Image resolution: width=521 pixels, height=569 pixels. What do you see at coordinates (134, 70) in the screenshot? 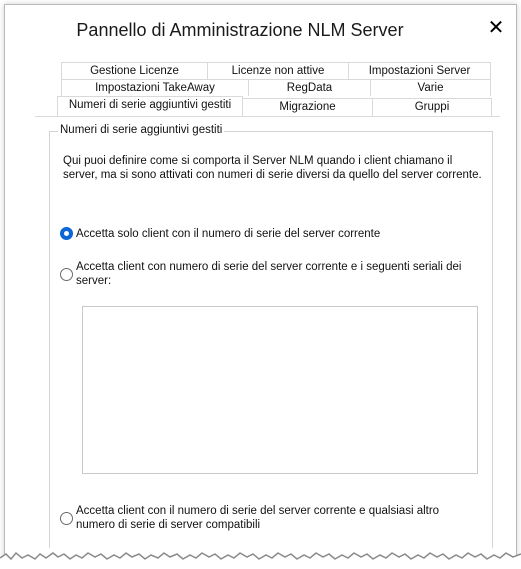
I see `tab-gestione-licenze: Gestione Licenze` at bounding box center [134, 70].